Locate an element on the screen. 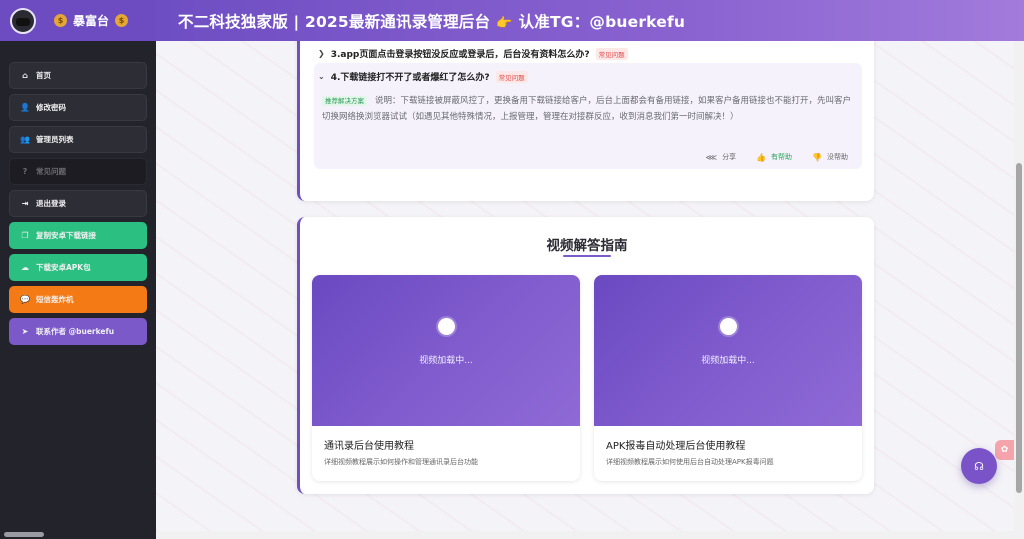 Image resolution: width=1024 pixels, height=539 pixels. video-name: 通讯录后台使用教程 is located at coordinates (369, 446).